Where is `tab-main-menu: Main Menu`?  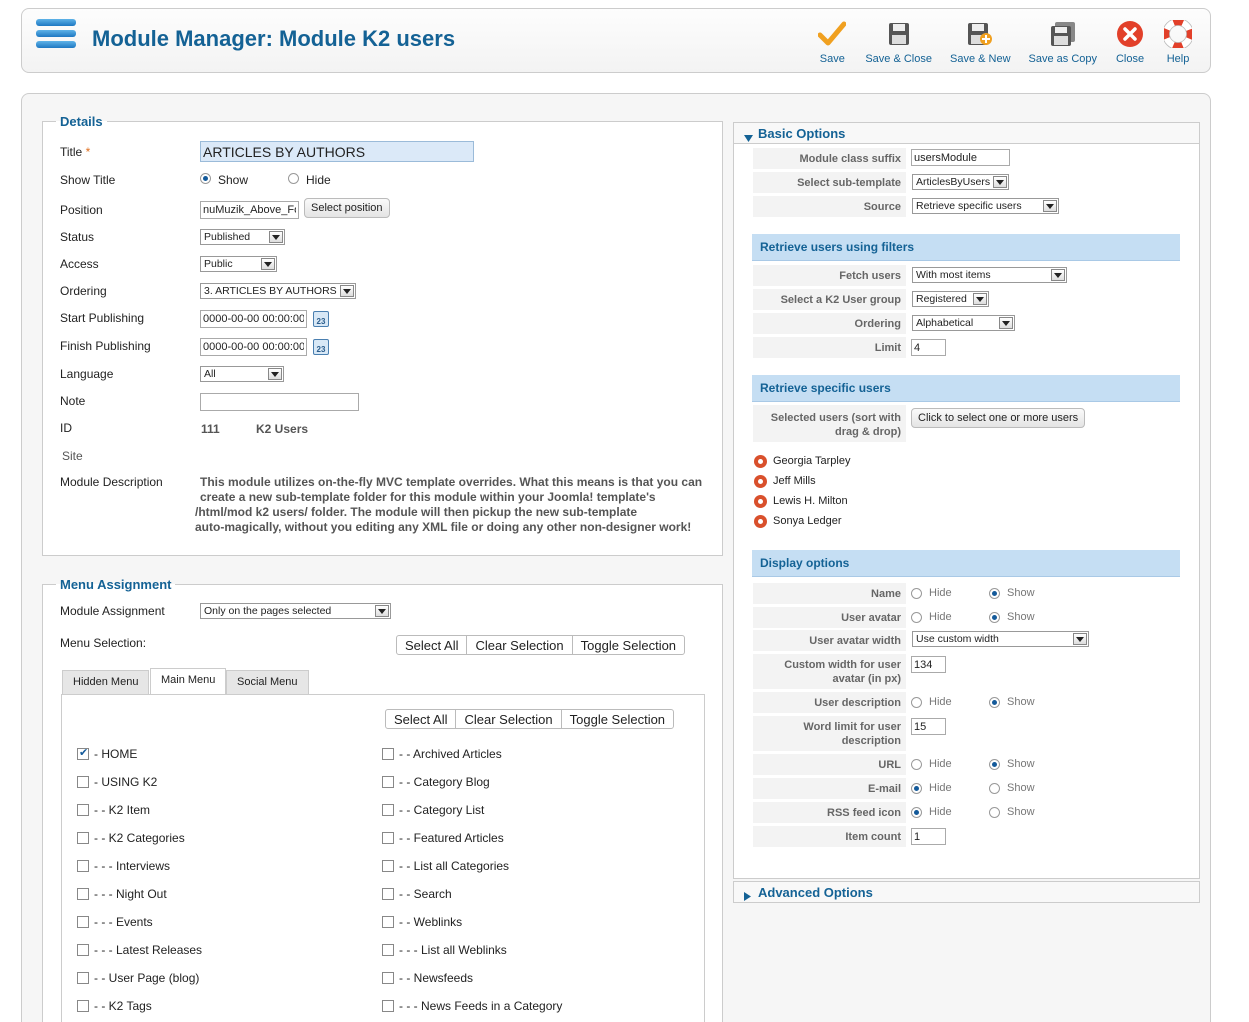 tab-main-menu: Main Menu is located at coordinates (188, 681).